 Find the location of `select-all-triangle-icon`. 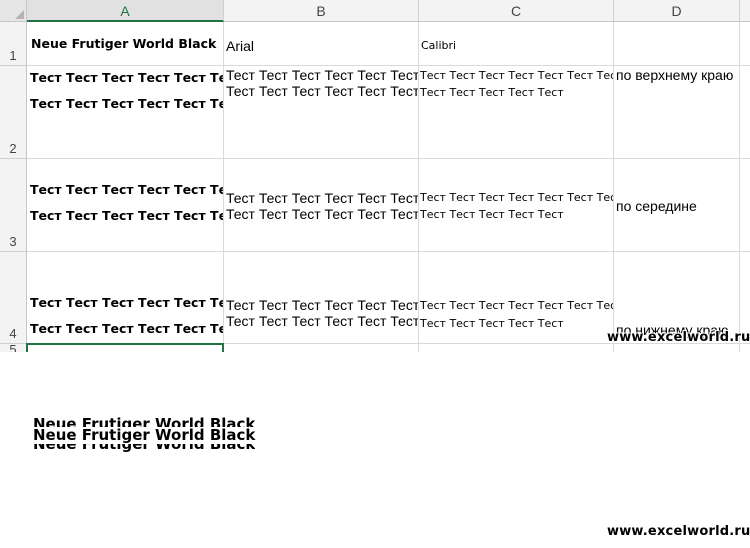

select-all-triangle-icon is located at coordinates (19, 14).